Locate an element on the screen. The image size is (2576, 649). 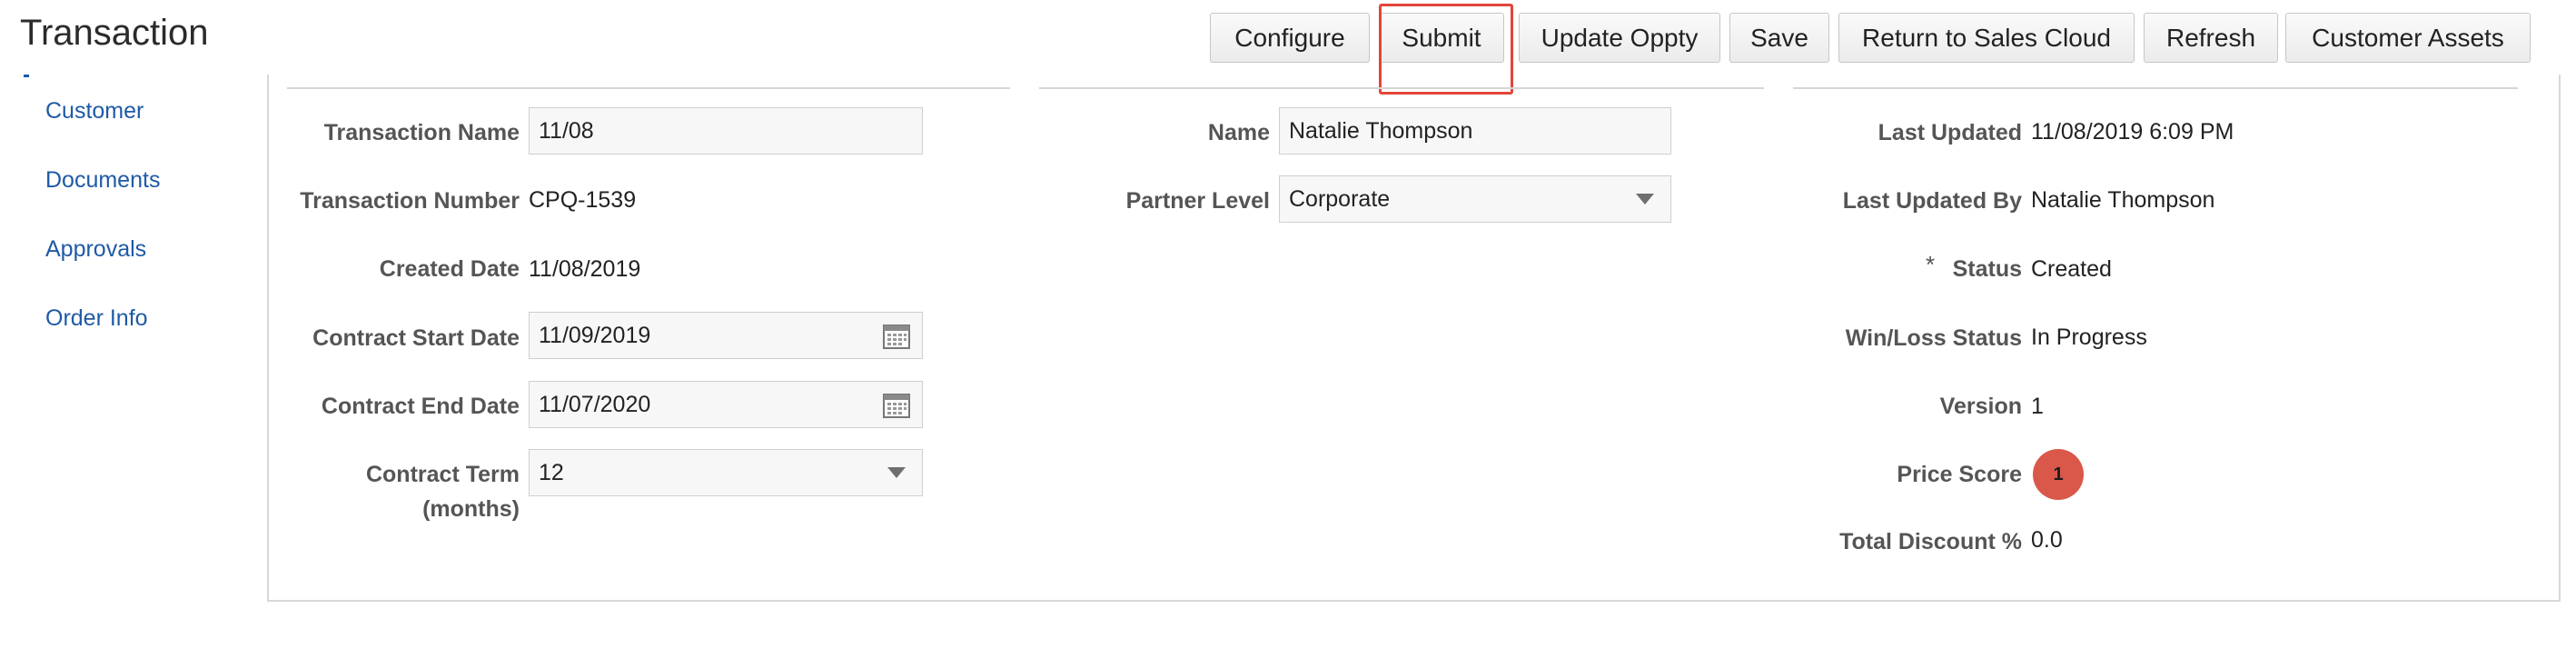
name-input: Natalie Thompson is located at coordinates (1475, 131).